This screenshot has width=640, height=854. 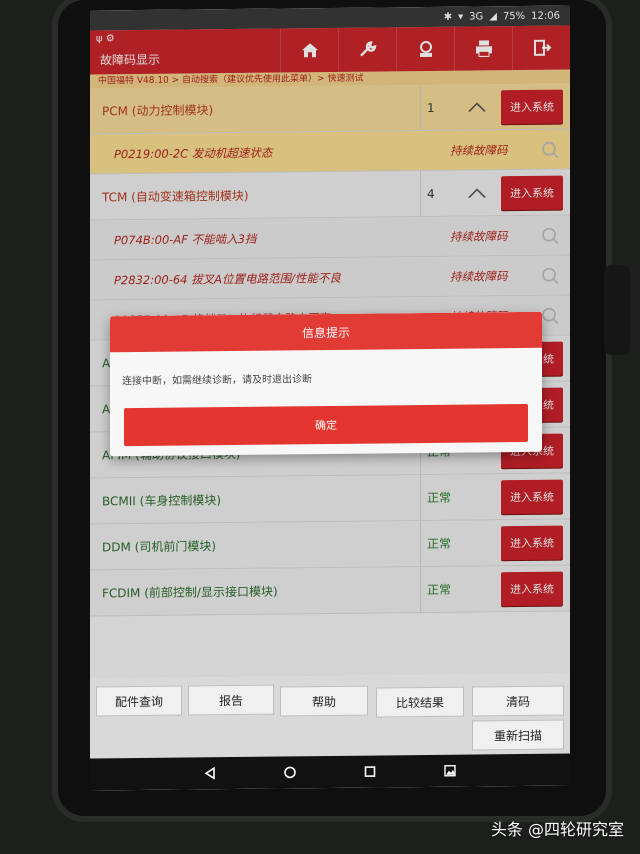 What do you see at coordinates (518, 701) in the screenshot?
I see `clear-codes-button: 清码` at bounding box center [518, 701].